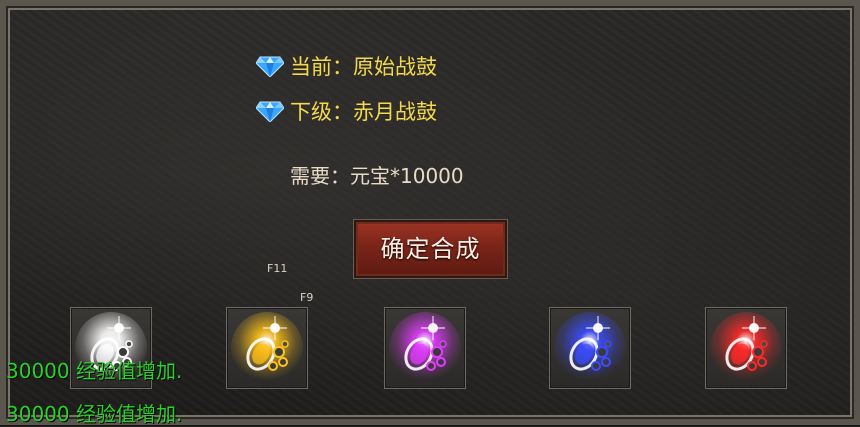  I want to click on war-drum-red-icon, so click(746, 348).